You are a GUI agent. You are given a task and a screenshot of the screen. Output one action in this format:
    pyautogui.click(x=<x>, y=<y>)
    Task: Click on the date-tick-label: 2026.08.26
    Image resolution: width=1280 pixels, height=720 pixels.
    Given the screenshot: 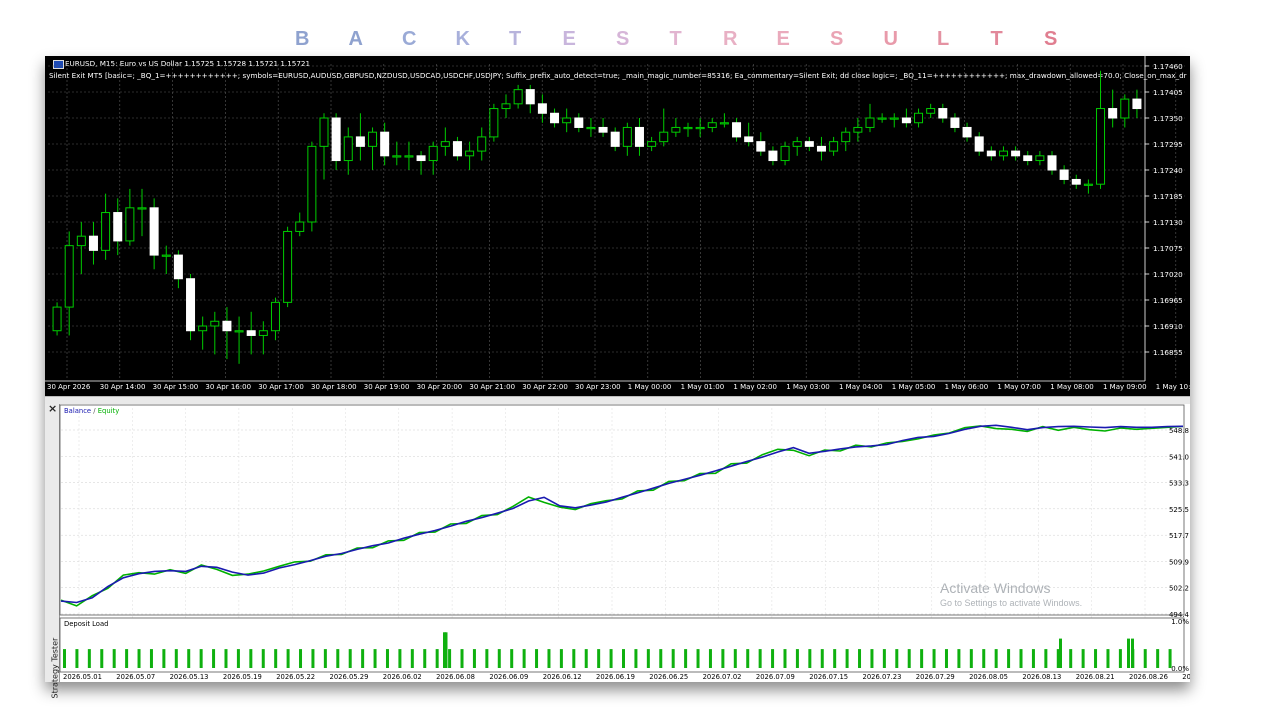 What is the action you would take?
    pyautogui.click(x=1148, y=677)
    